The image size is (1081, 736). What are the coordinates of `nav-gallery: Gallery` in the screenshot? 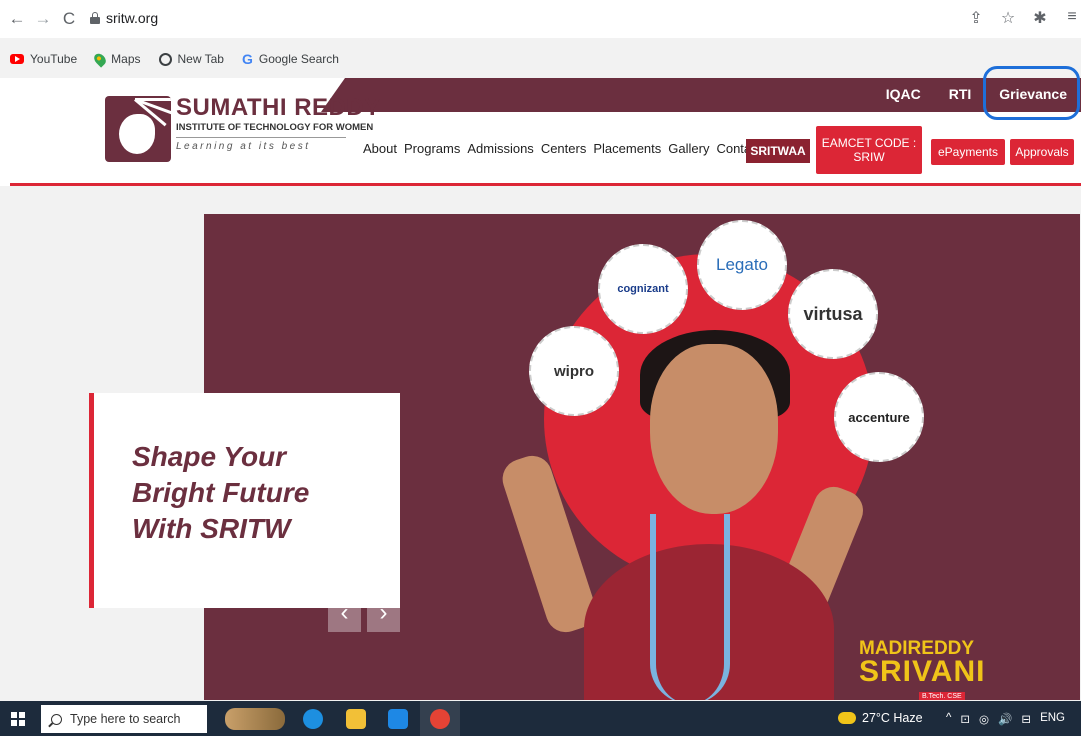 It's located at (688, 148).